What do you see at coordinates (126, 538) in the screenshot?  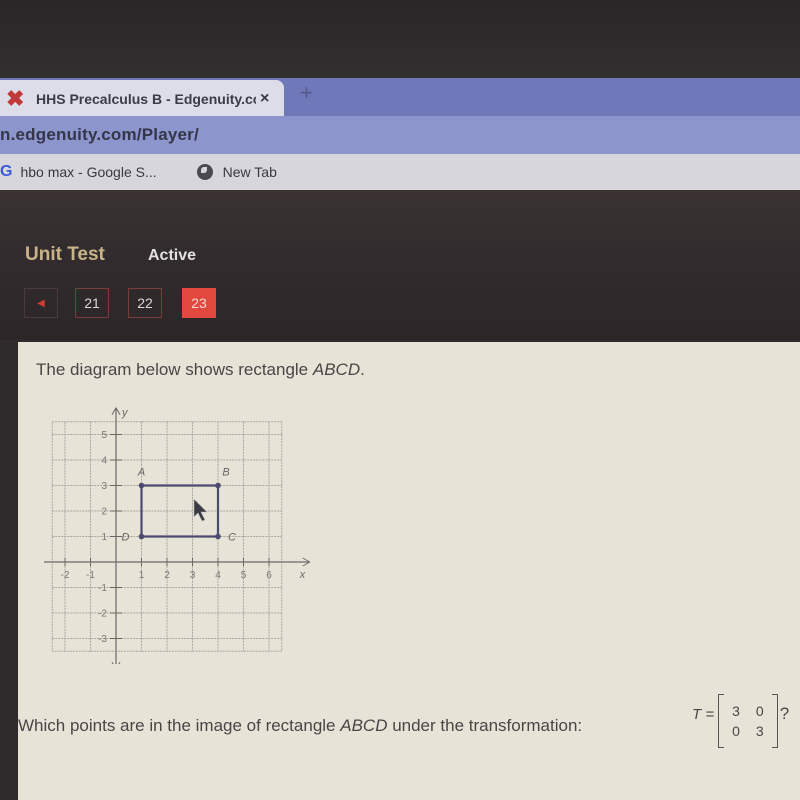 I see `point-label-d: D` at bounding box center [126, 538].